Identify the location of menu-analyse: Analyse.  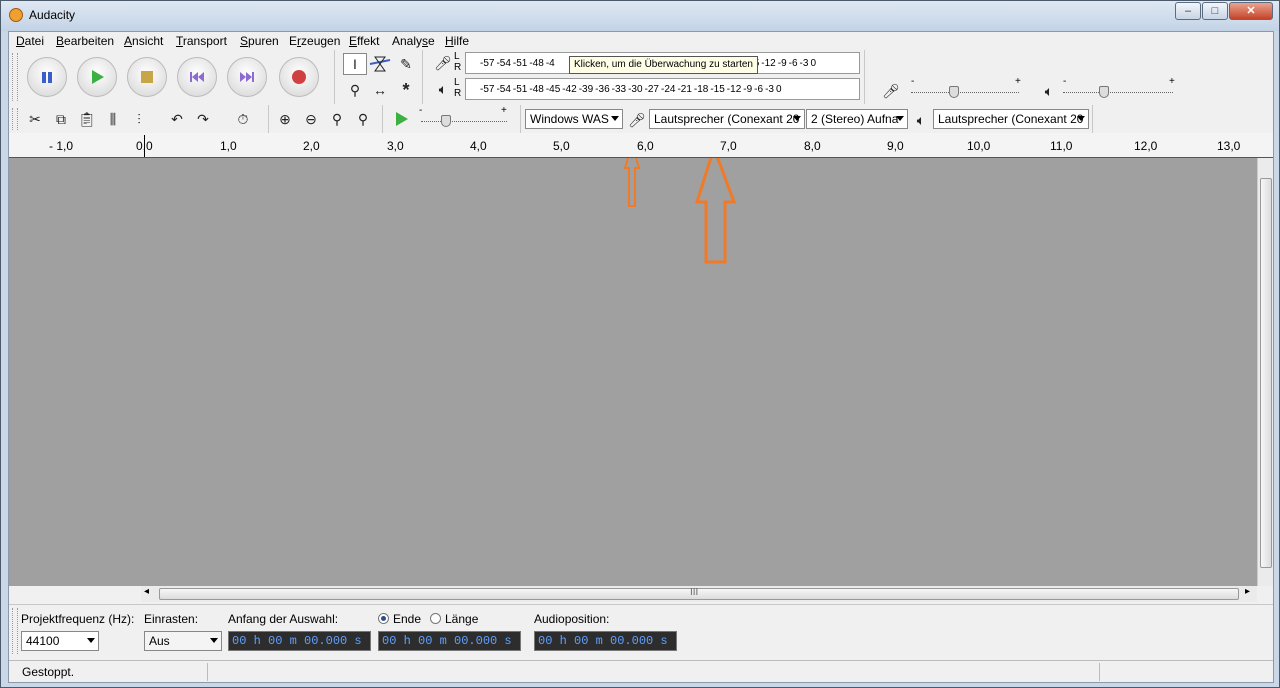
(413, 41).